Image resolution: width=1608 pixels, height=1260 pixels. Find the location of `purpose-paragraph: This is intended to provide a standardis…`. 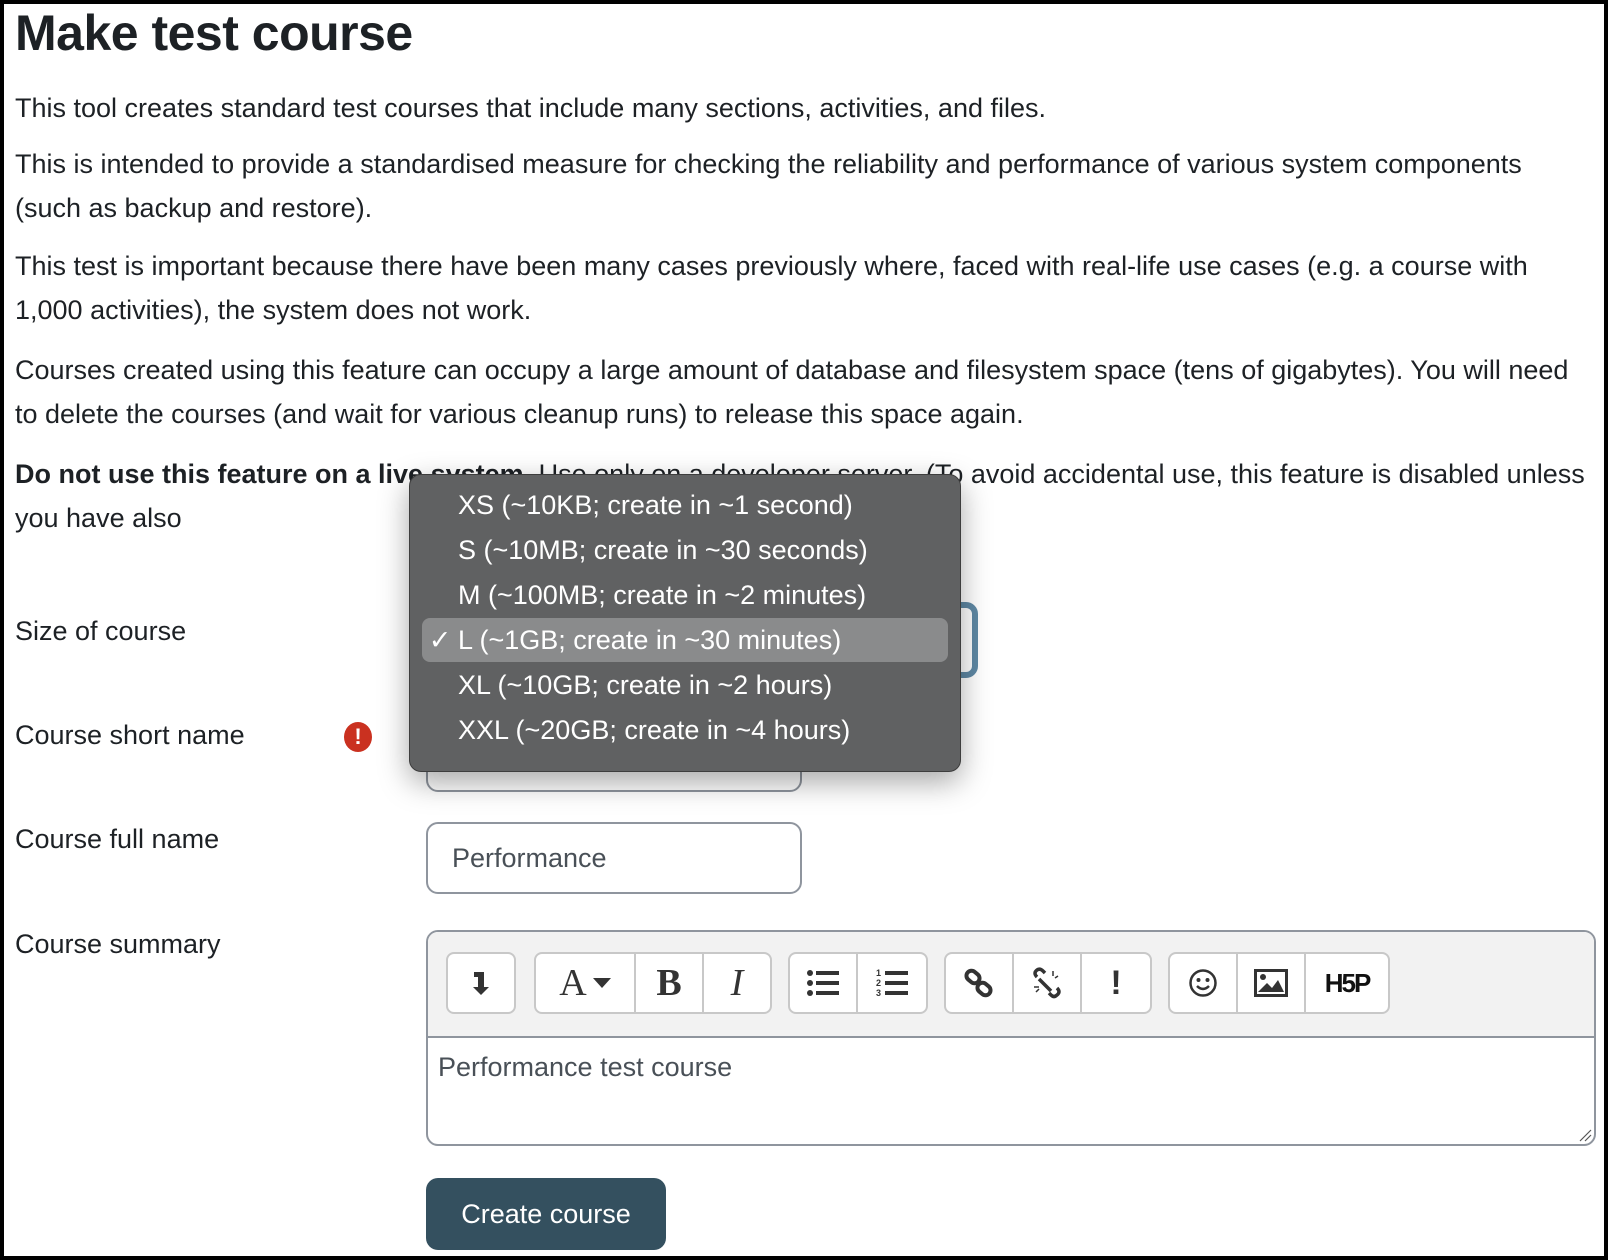

purpose-paragraph: This is intended to provide a standardis… is located at coordinates (768, 186).